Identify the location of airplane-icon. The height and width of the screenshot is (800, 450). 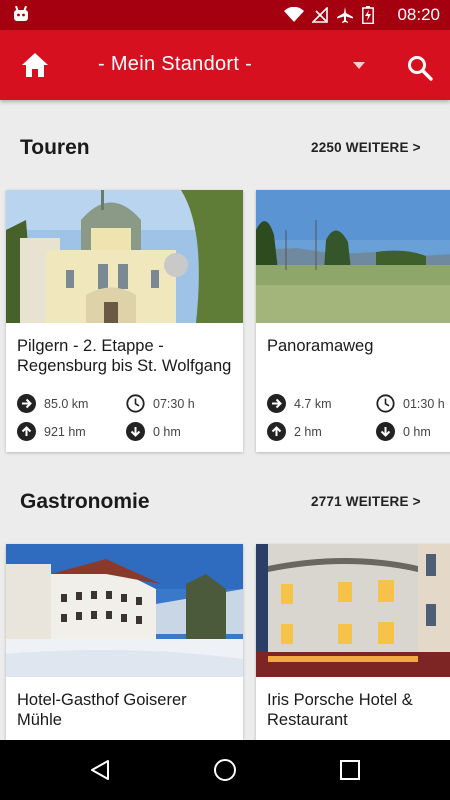
(345, 15).